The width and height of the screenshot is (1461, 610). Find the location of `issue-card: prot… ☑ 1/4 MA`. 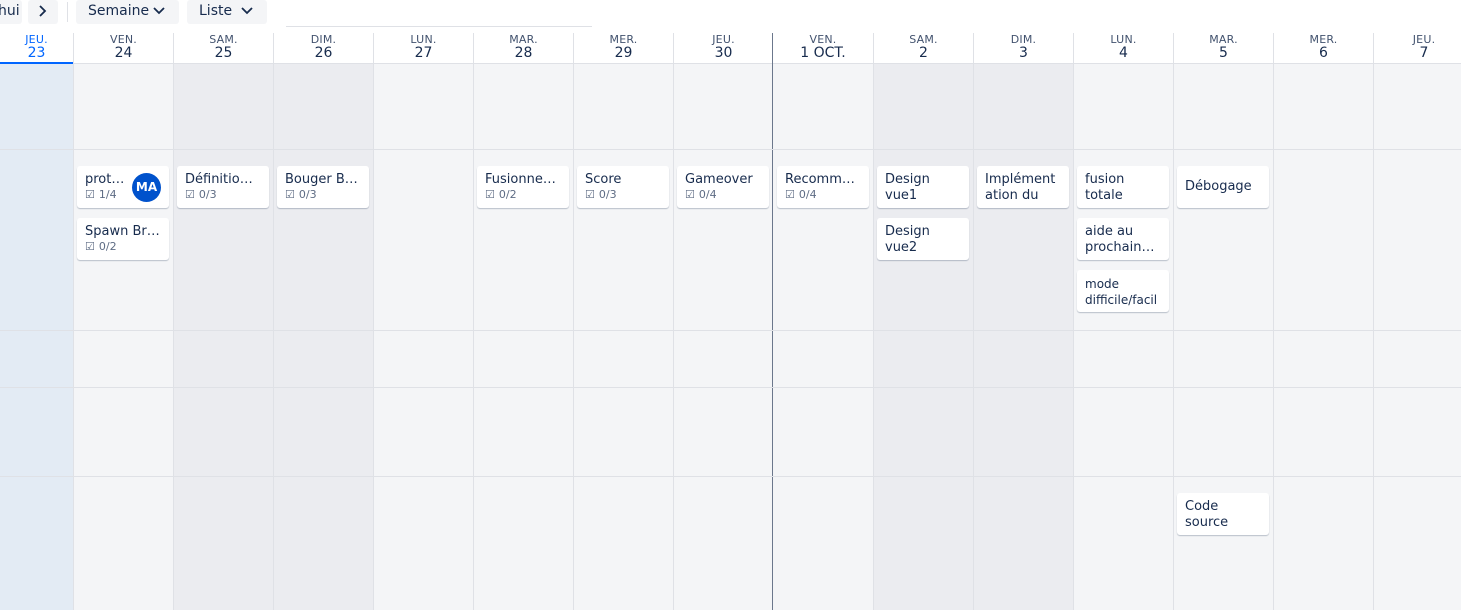

issue-card: prot… ☑ 1/4 MA is located at coordinates (123, 187).